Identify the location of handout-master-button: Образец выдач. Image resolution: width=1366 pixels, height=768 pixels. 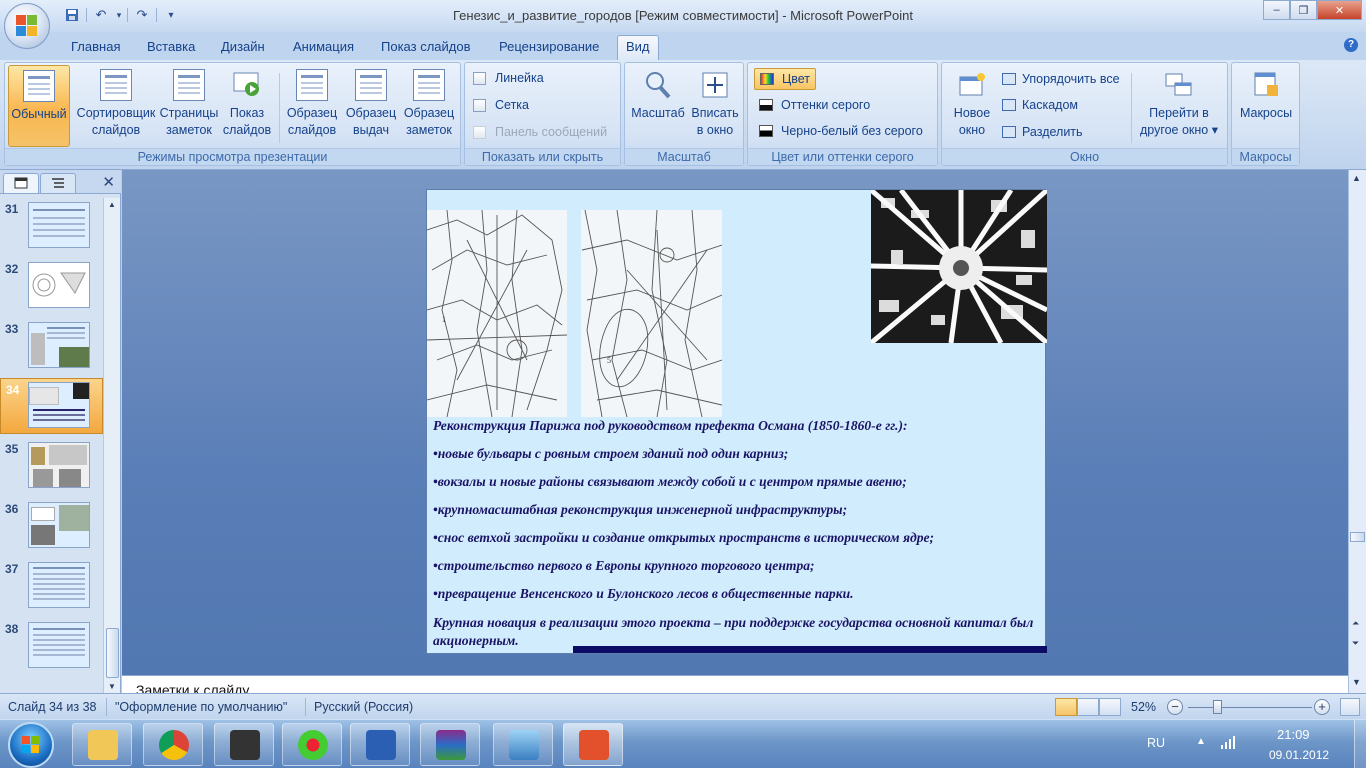
(371, 106).